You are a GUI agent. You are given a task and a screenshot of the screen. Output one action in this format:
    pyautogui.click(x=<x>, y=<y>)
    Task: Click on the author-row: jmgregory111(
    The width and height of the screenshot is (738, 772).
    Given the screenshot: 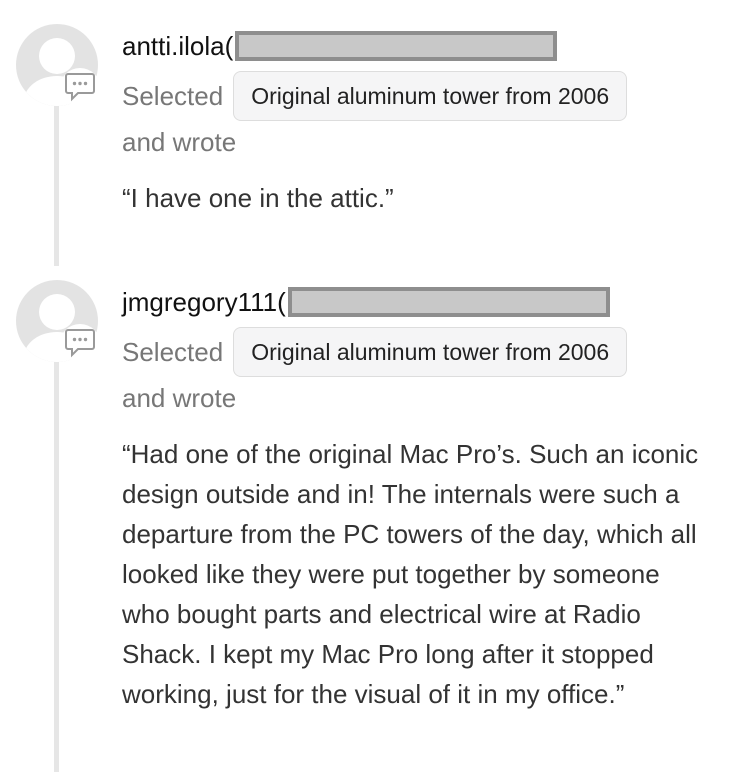 What is the action you would take?
    pyautogui.click(x=366, y=302)
    